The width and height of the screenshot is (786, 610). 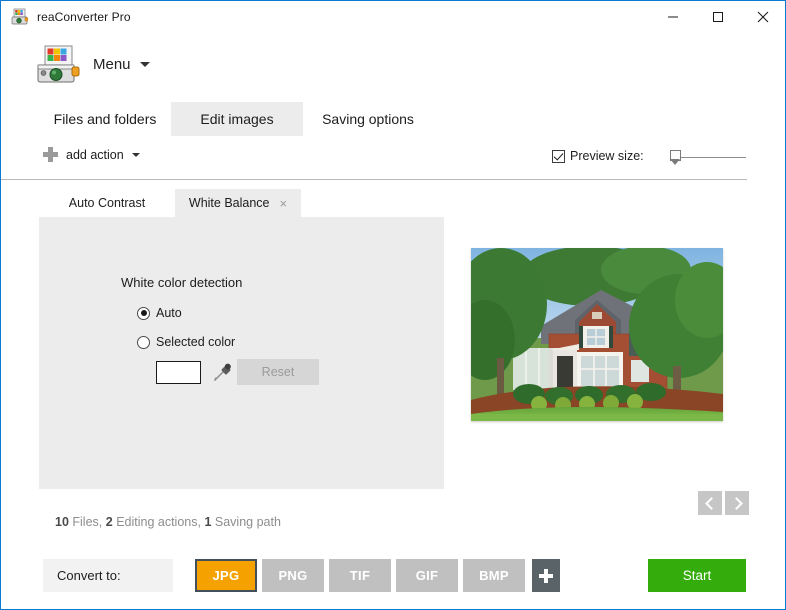 I want to click on preview-size-slider, so click(x=707, y=158).